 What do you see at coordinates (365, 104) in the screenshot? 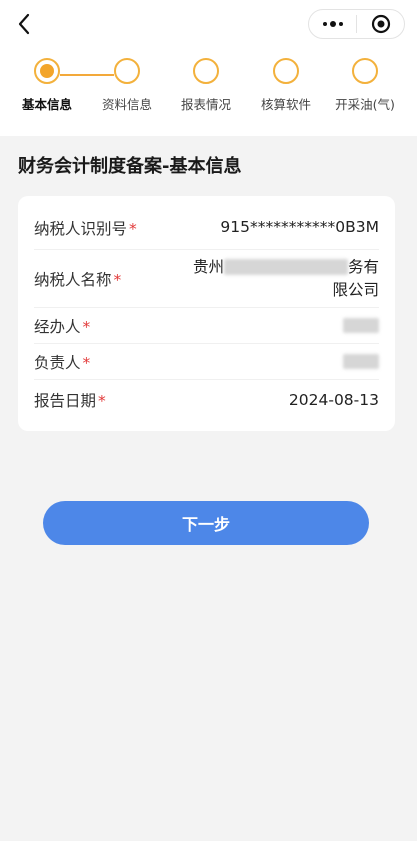
I see `step-label: 开采油(气)` at bounding box center [365, 104].